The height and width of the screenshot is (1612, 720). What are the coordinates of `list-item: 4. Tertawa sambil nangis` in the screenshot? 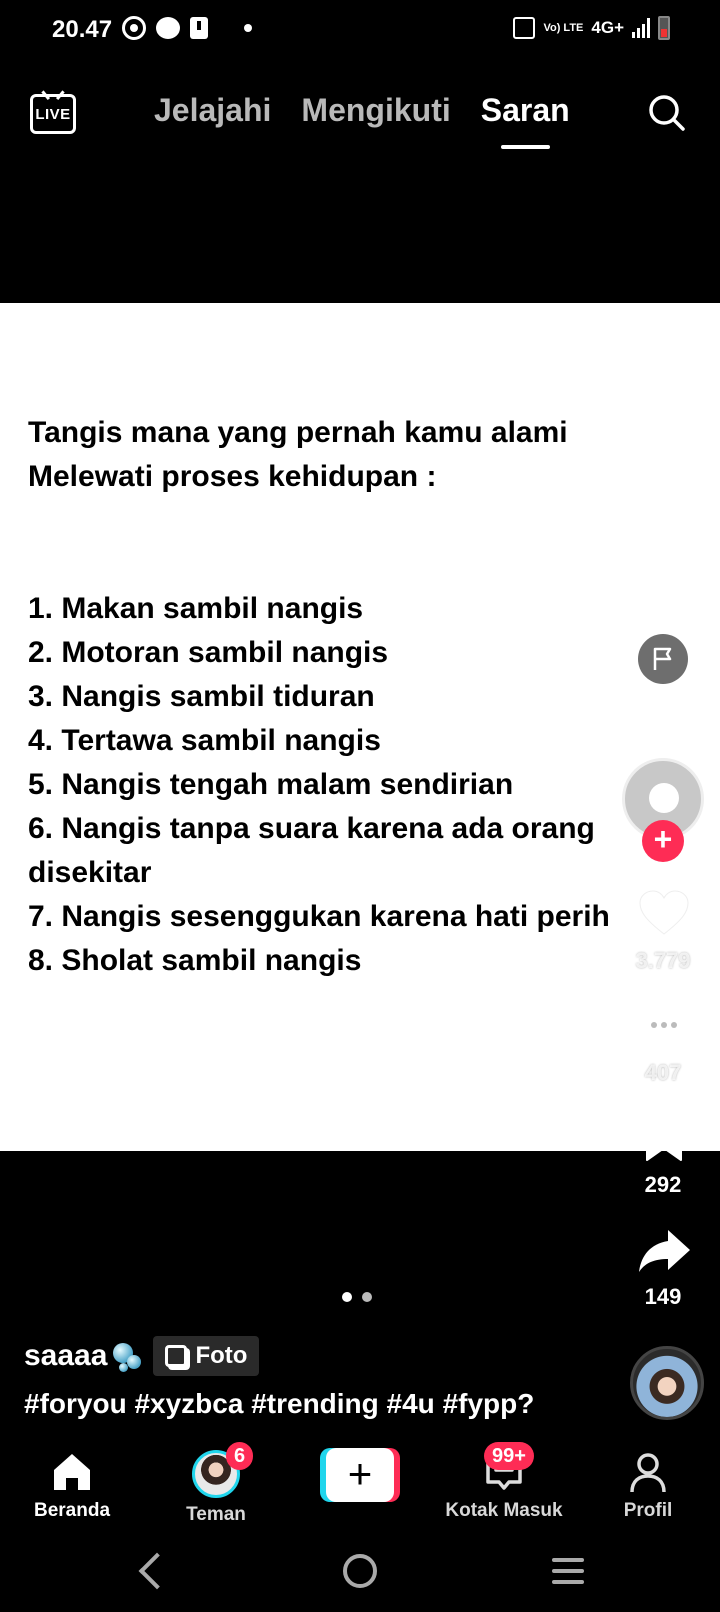 It's located at (204, 740).